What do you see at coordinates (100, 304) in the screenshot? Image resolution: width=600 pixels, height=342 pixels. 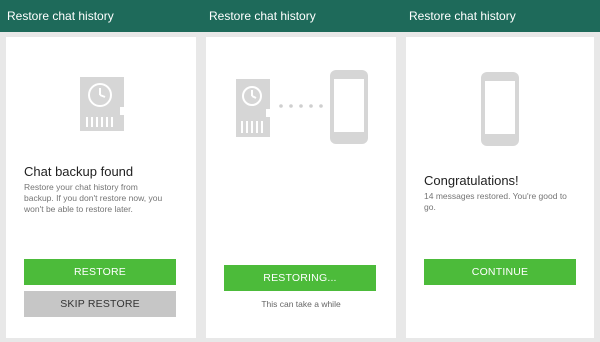 I see `skip-restore-button: SKIP RESTORE` at bounding box center [100, 304].